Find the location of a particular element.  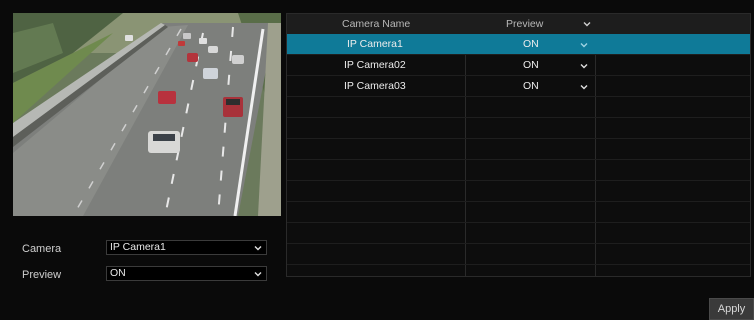

header-camera-name: Camera Name is located at coordinates (376, 24).